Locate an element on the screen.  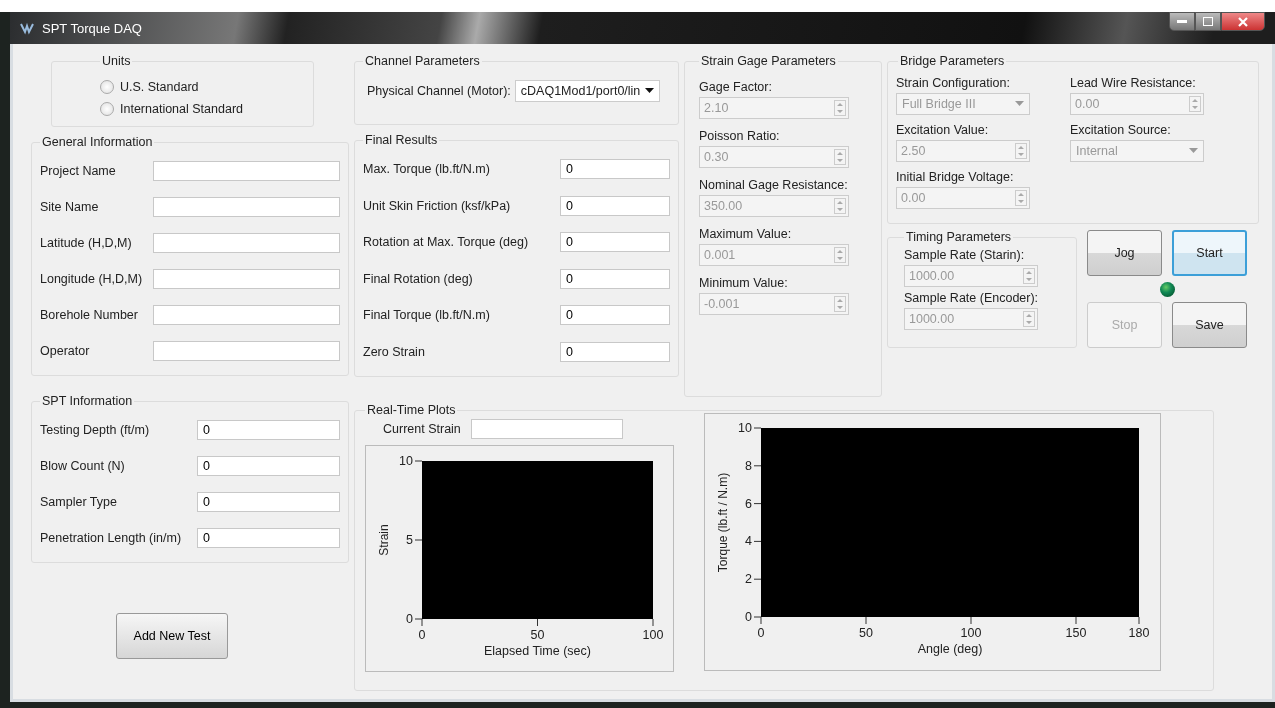
field-label: Zero Strain is located at coordinates (394, 351).